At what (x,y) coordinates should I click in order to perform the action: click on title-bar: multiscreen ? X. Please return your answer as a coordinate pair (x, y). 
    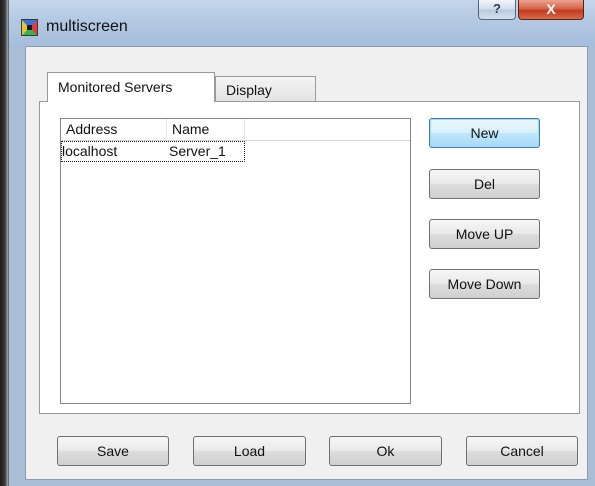
    Looking at the image, I should click on (302, 23).